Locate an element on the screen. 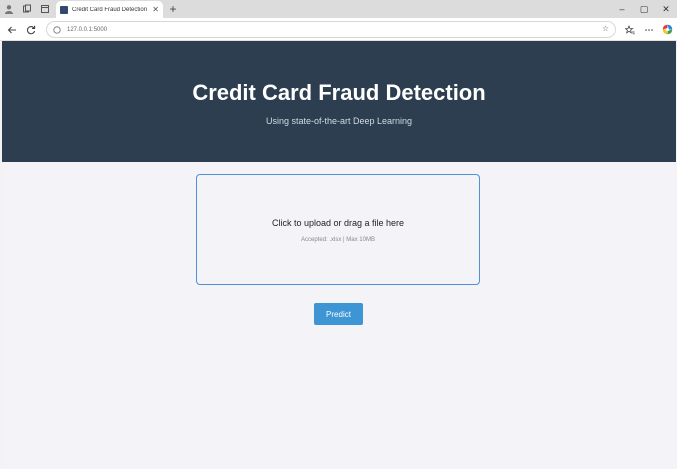 The height and width of the screenshot is (469, 677). active-tab: Credit Card Fraud Detection ✕ is located at coordinates (109, 9).